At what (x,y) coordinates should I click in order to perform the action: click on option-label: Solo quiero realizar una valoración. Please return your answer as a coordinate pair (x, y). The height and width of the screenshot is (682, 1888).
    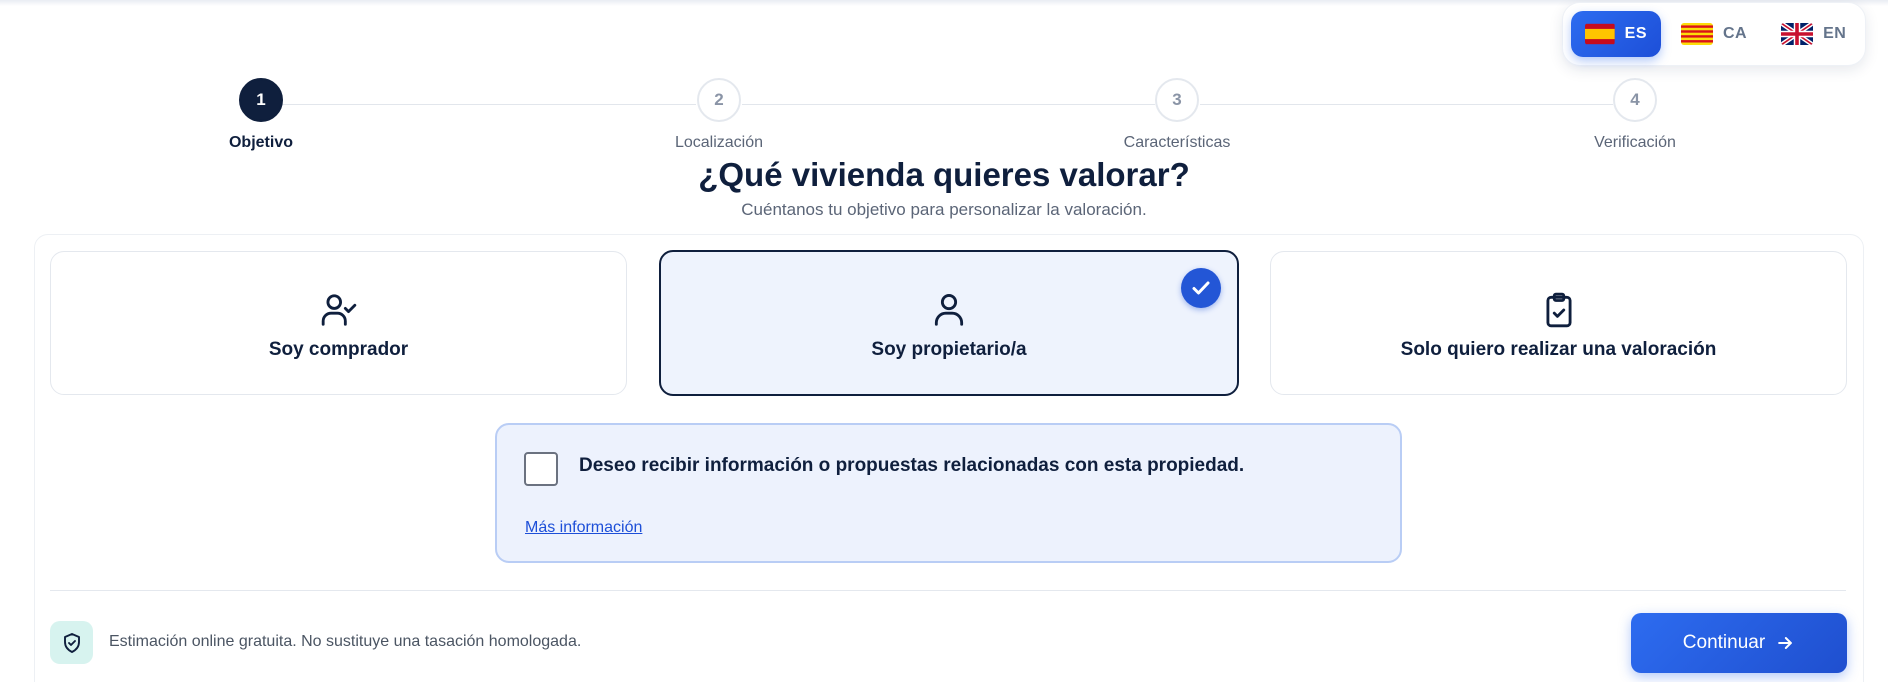
    Looking at the image, I should click on (1558, 349).